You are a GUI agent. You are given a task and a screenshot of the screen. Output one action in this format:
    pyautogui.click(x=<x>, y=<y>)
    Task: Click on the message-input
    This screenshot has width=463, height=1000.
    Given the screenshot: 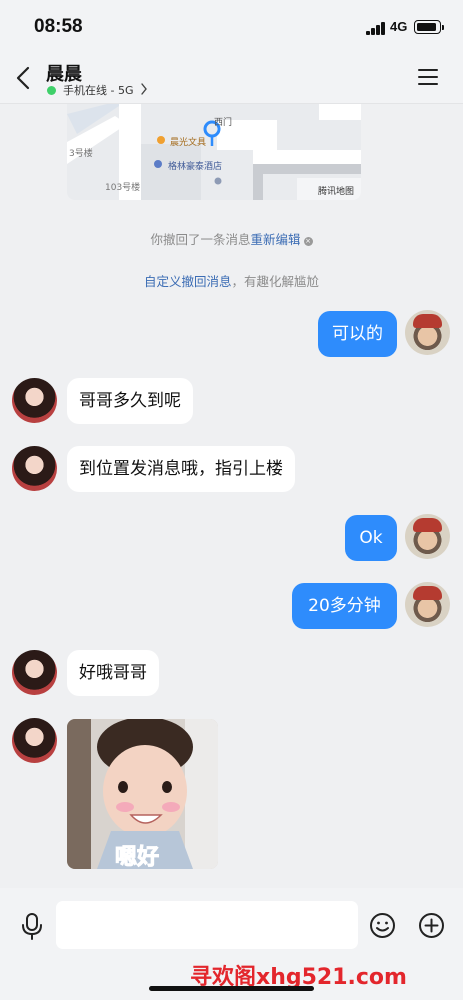 What is the action you would take?
    pyautogui.click(x=207, y=925)
    